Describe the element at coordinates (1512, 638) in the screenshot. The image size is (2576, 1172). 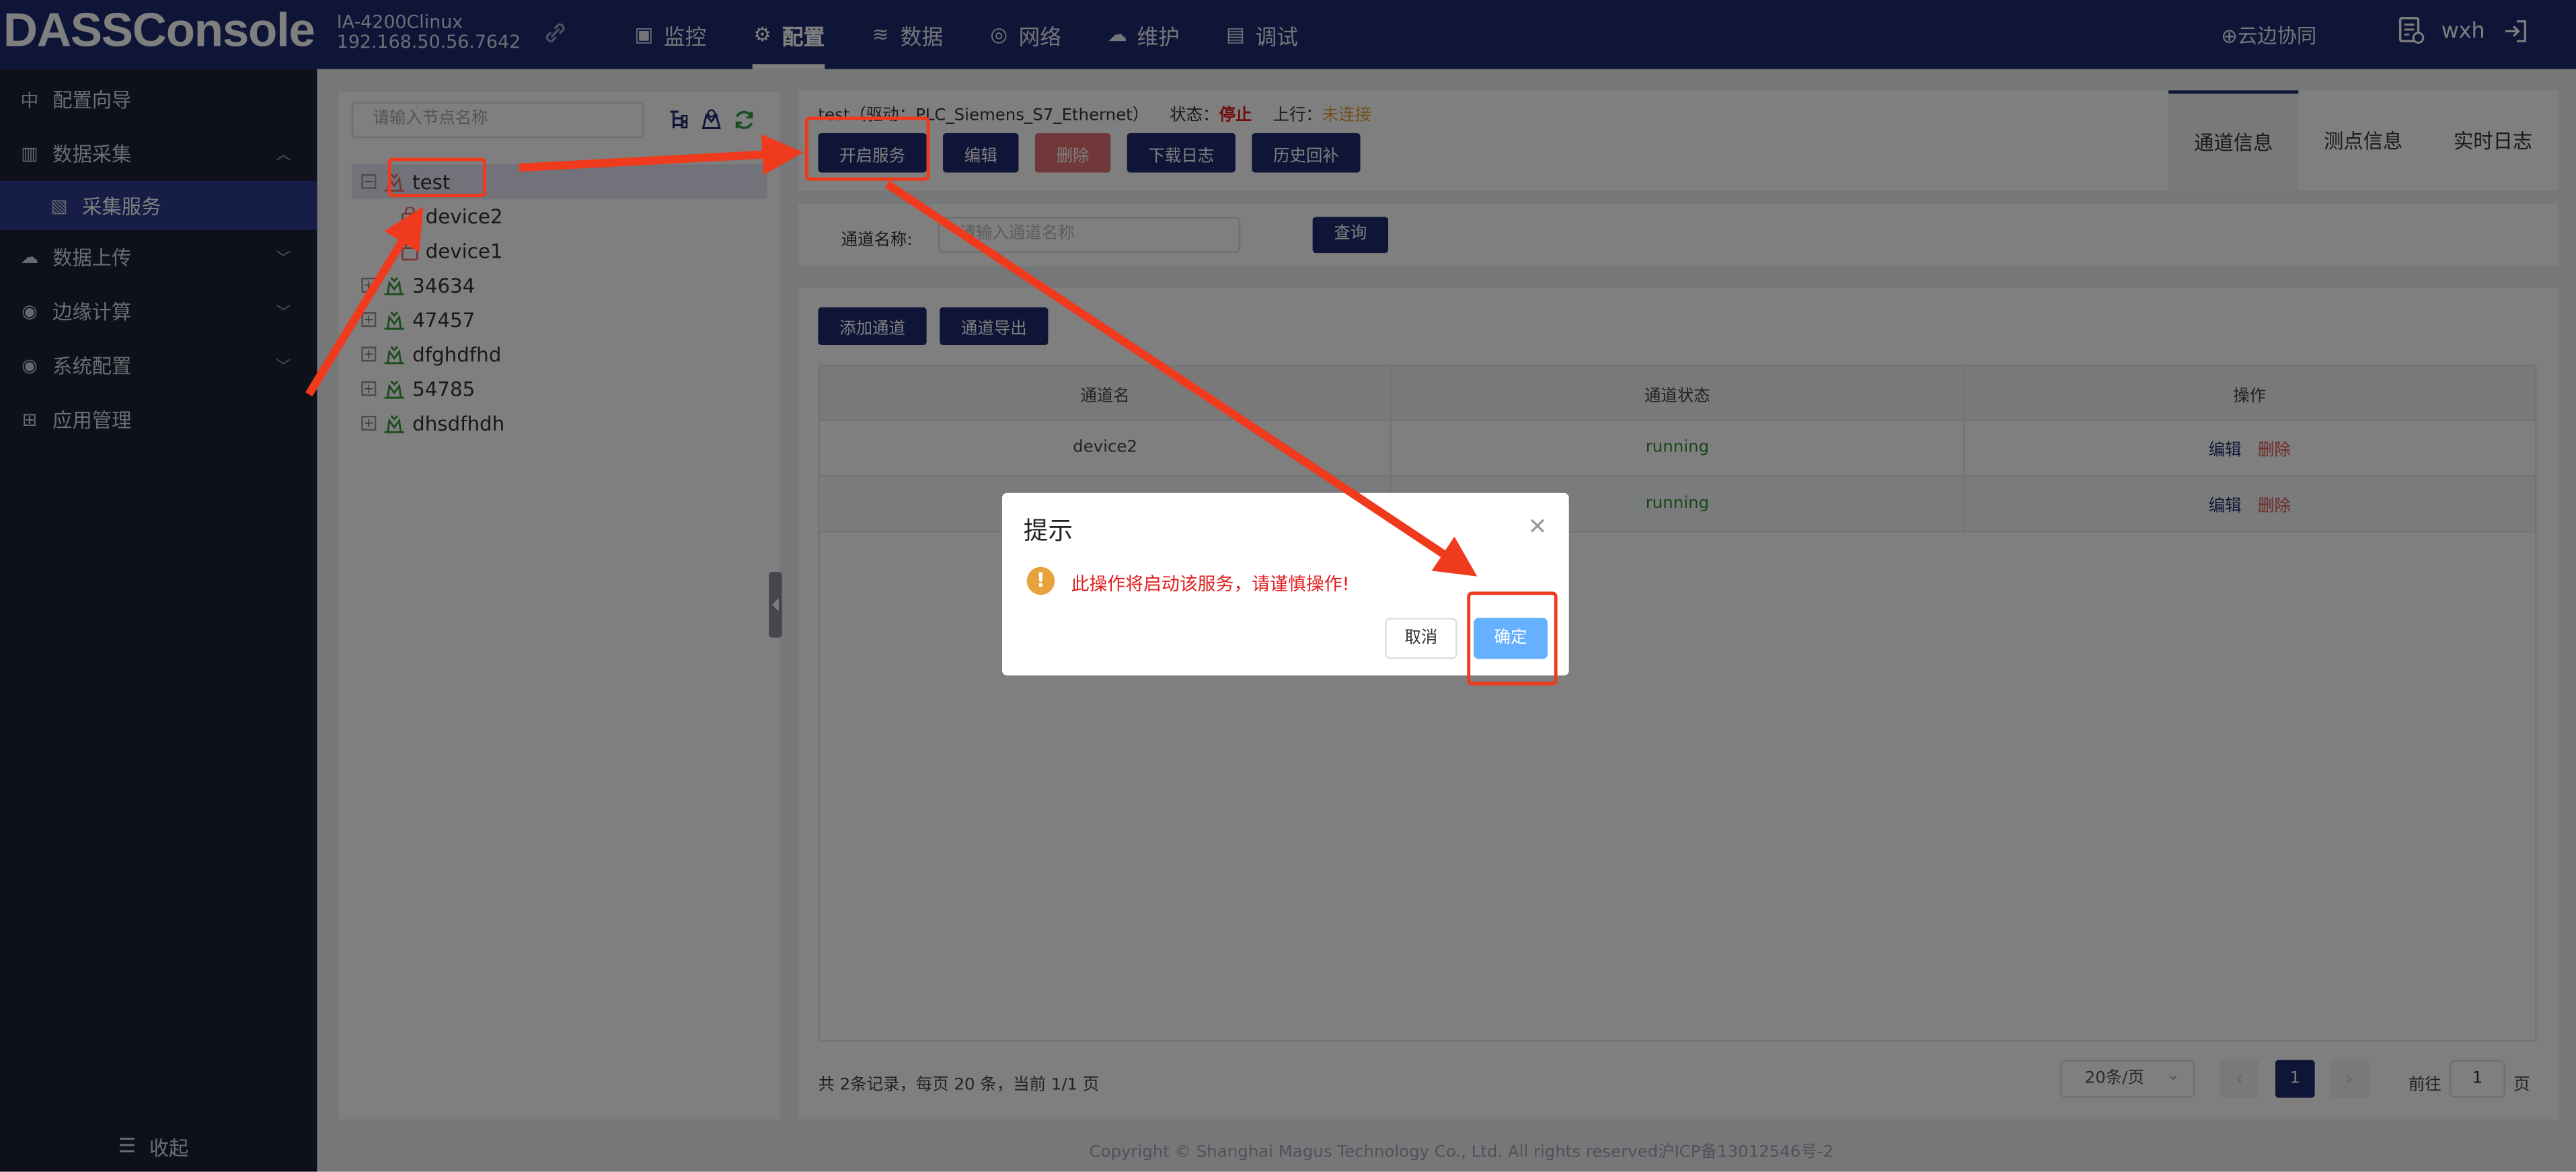
I see `annotation-box-confirm-button` at that location.